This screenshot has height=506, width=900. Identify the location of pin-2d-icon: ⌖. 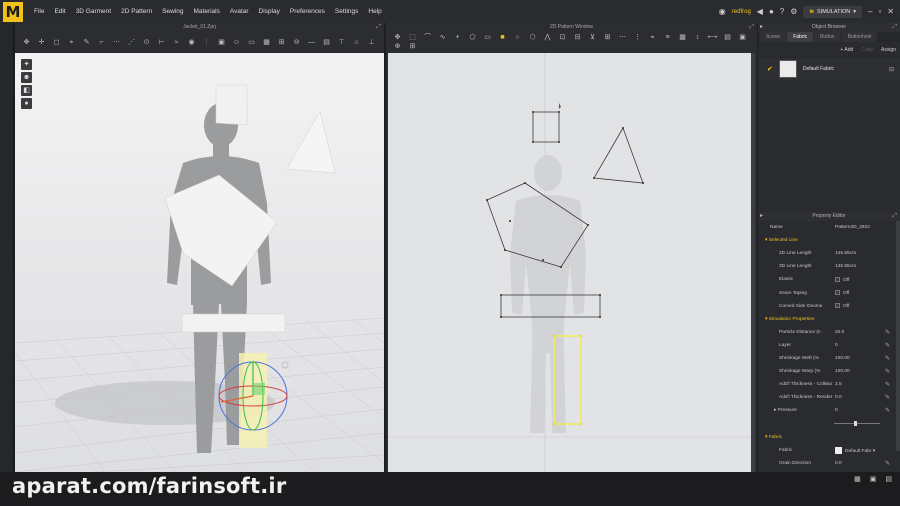
(652, 37).